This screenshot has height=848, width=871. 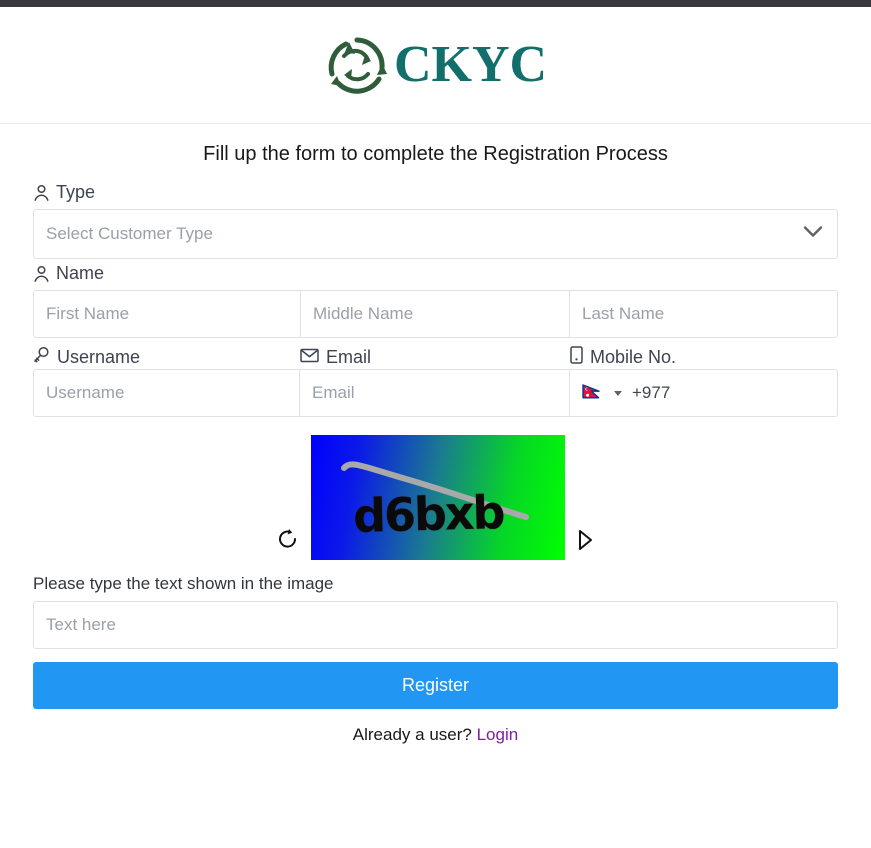 What do you see at coordinates (80, 273) in the screenshot?
I see `name-label-text: Name` at bounding box center [80, 273].